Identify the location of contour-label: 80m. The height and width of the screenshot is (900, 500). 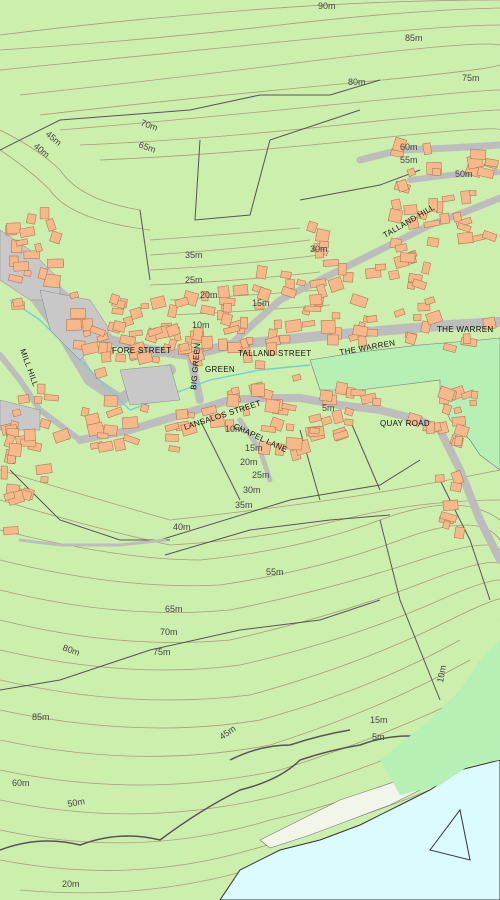
(357, 82).